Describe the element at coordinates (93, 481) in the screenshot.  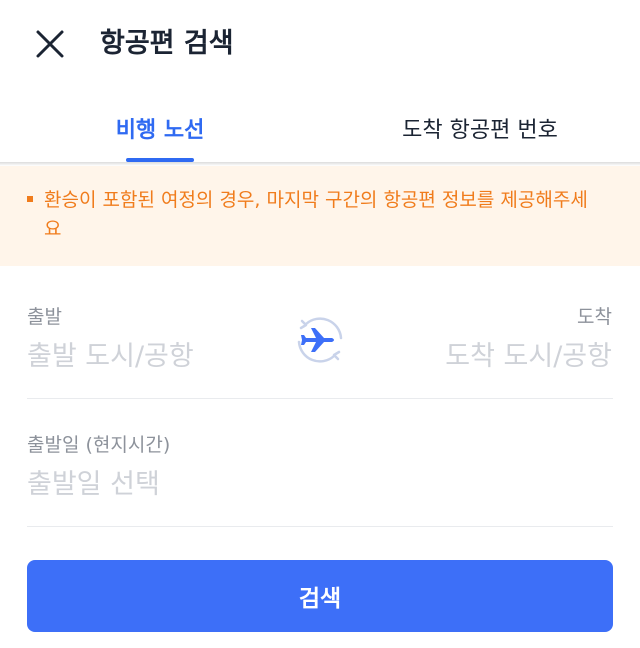
I see `departure-date-input: 출발일 선택` at that location.